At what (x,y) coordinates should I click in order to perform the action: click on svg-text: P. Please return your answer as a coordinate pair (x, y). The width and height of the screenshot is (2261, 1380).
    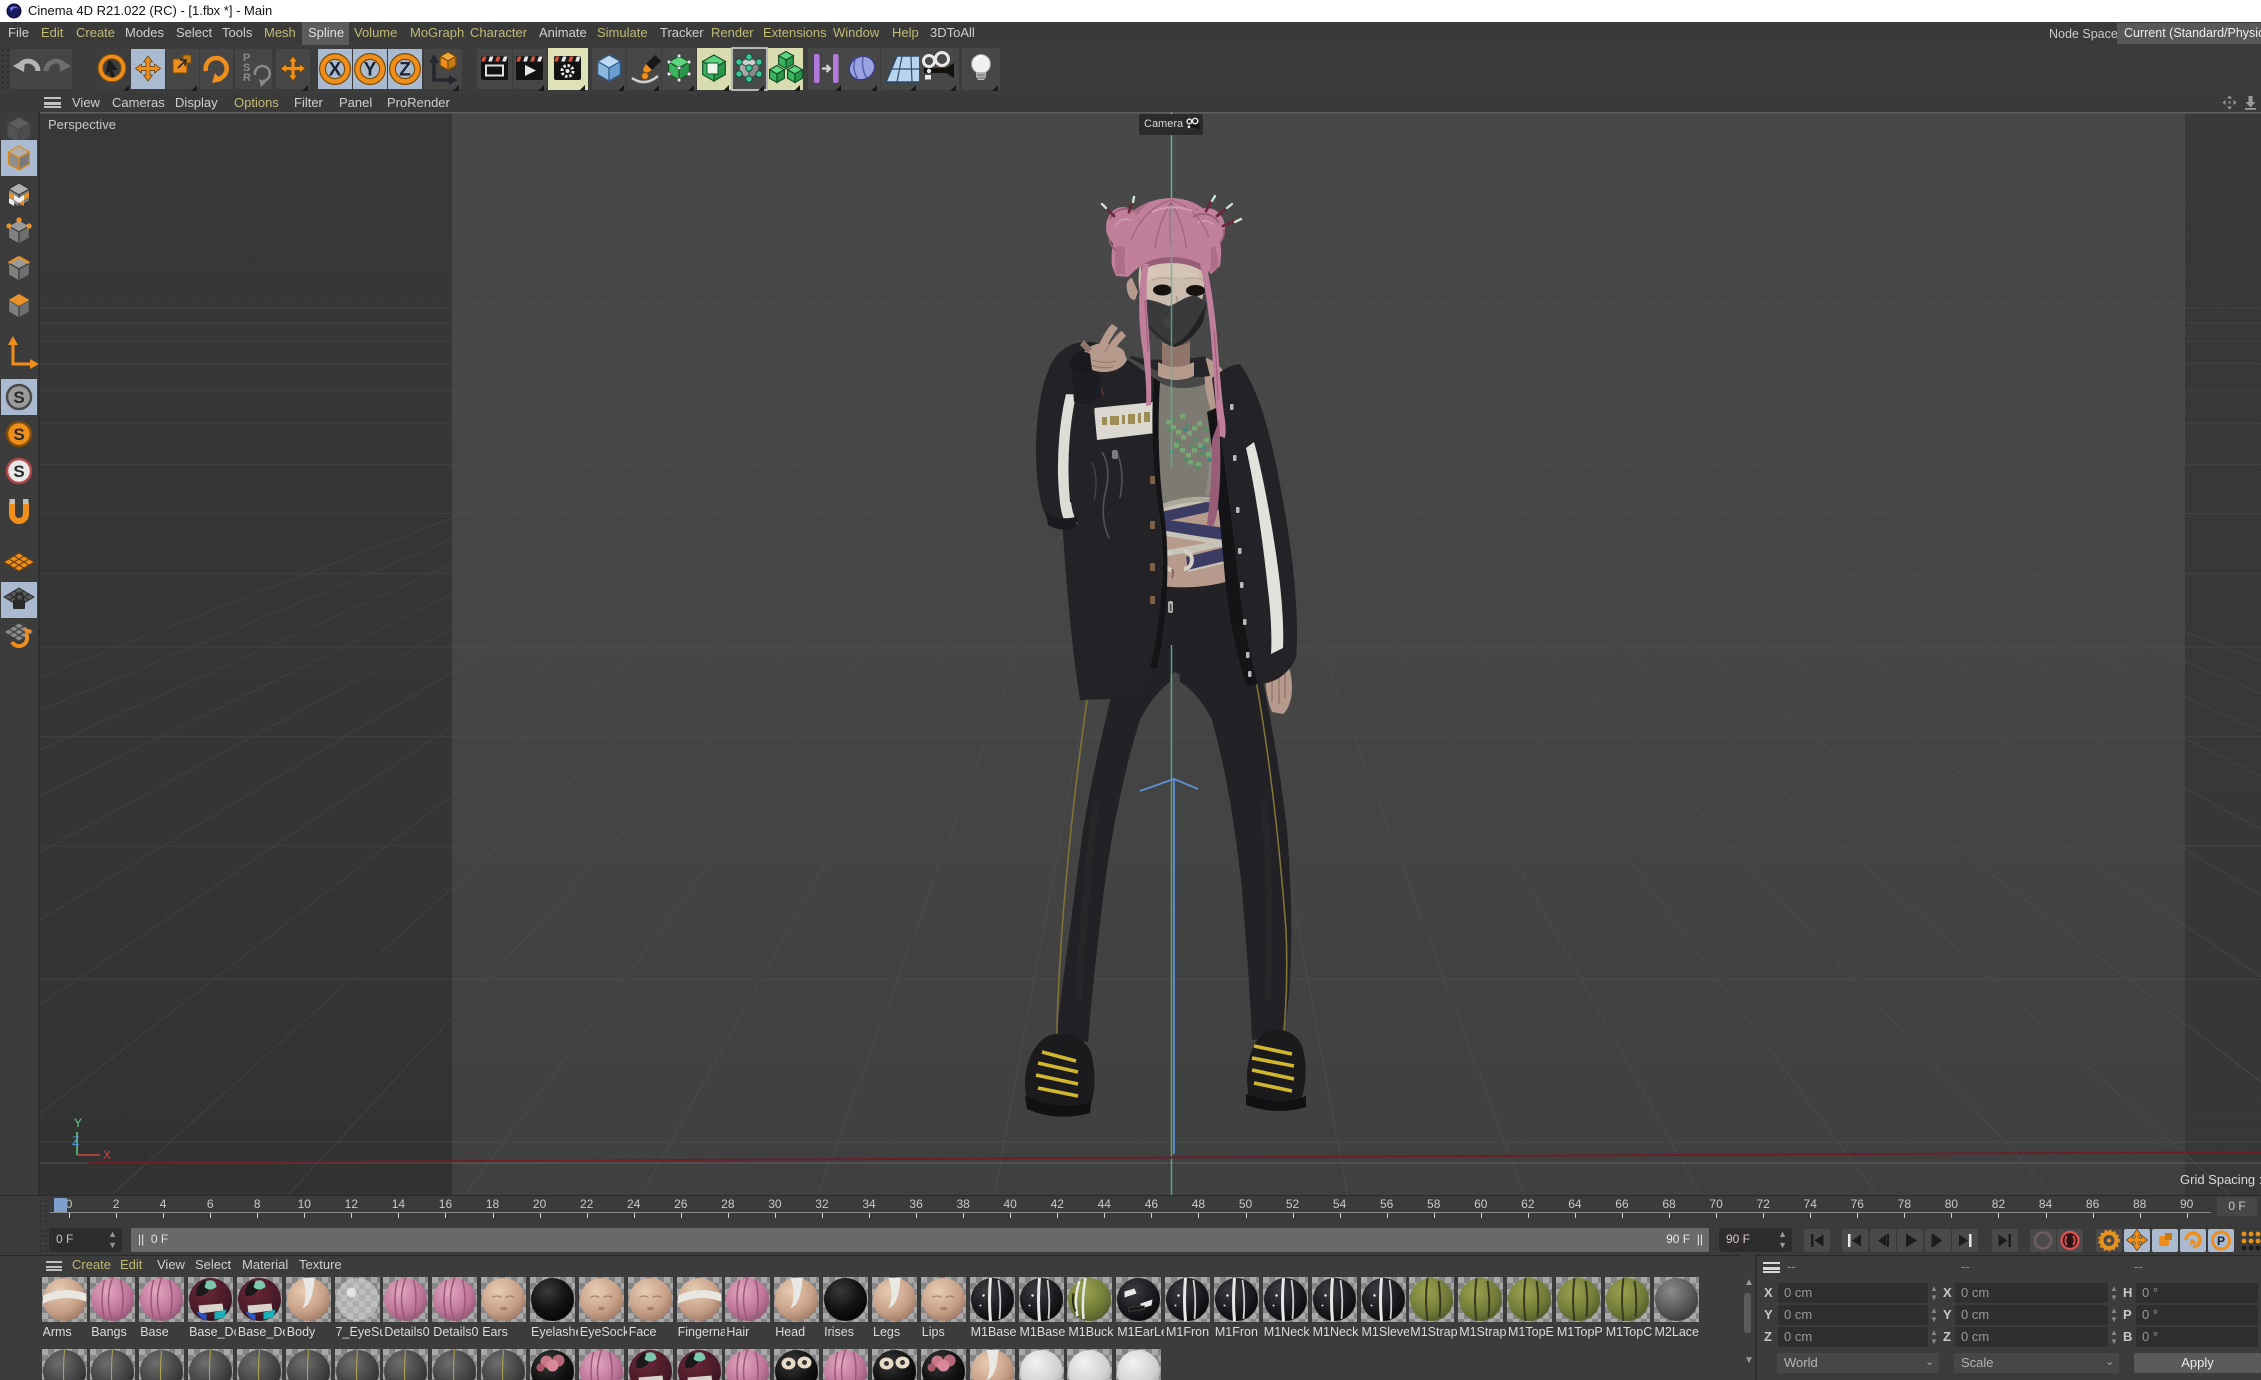
    Looking at the image, I should click on (2221, 1241).